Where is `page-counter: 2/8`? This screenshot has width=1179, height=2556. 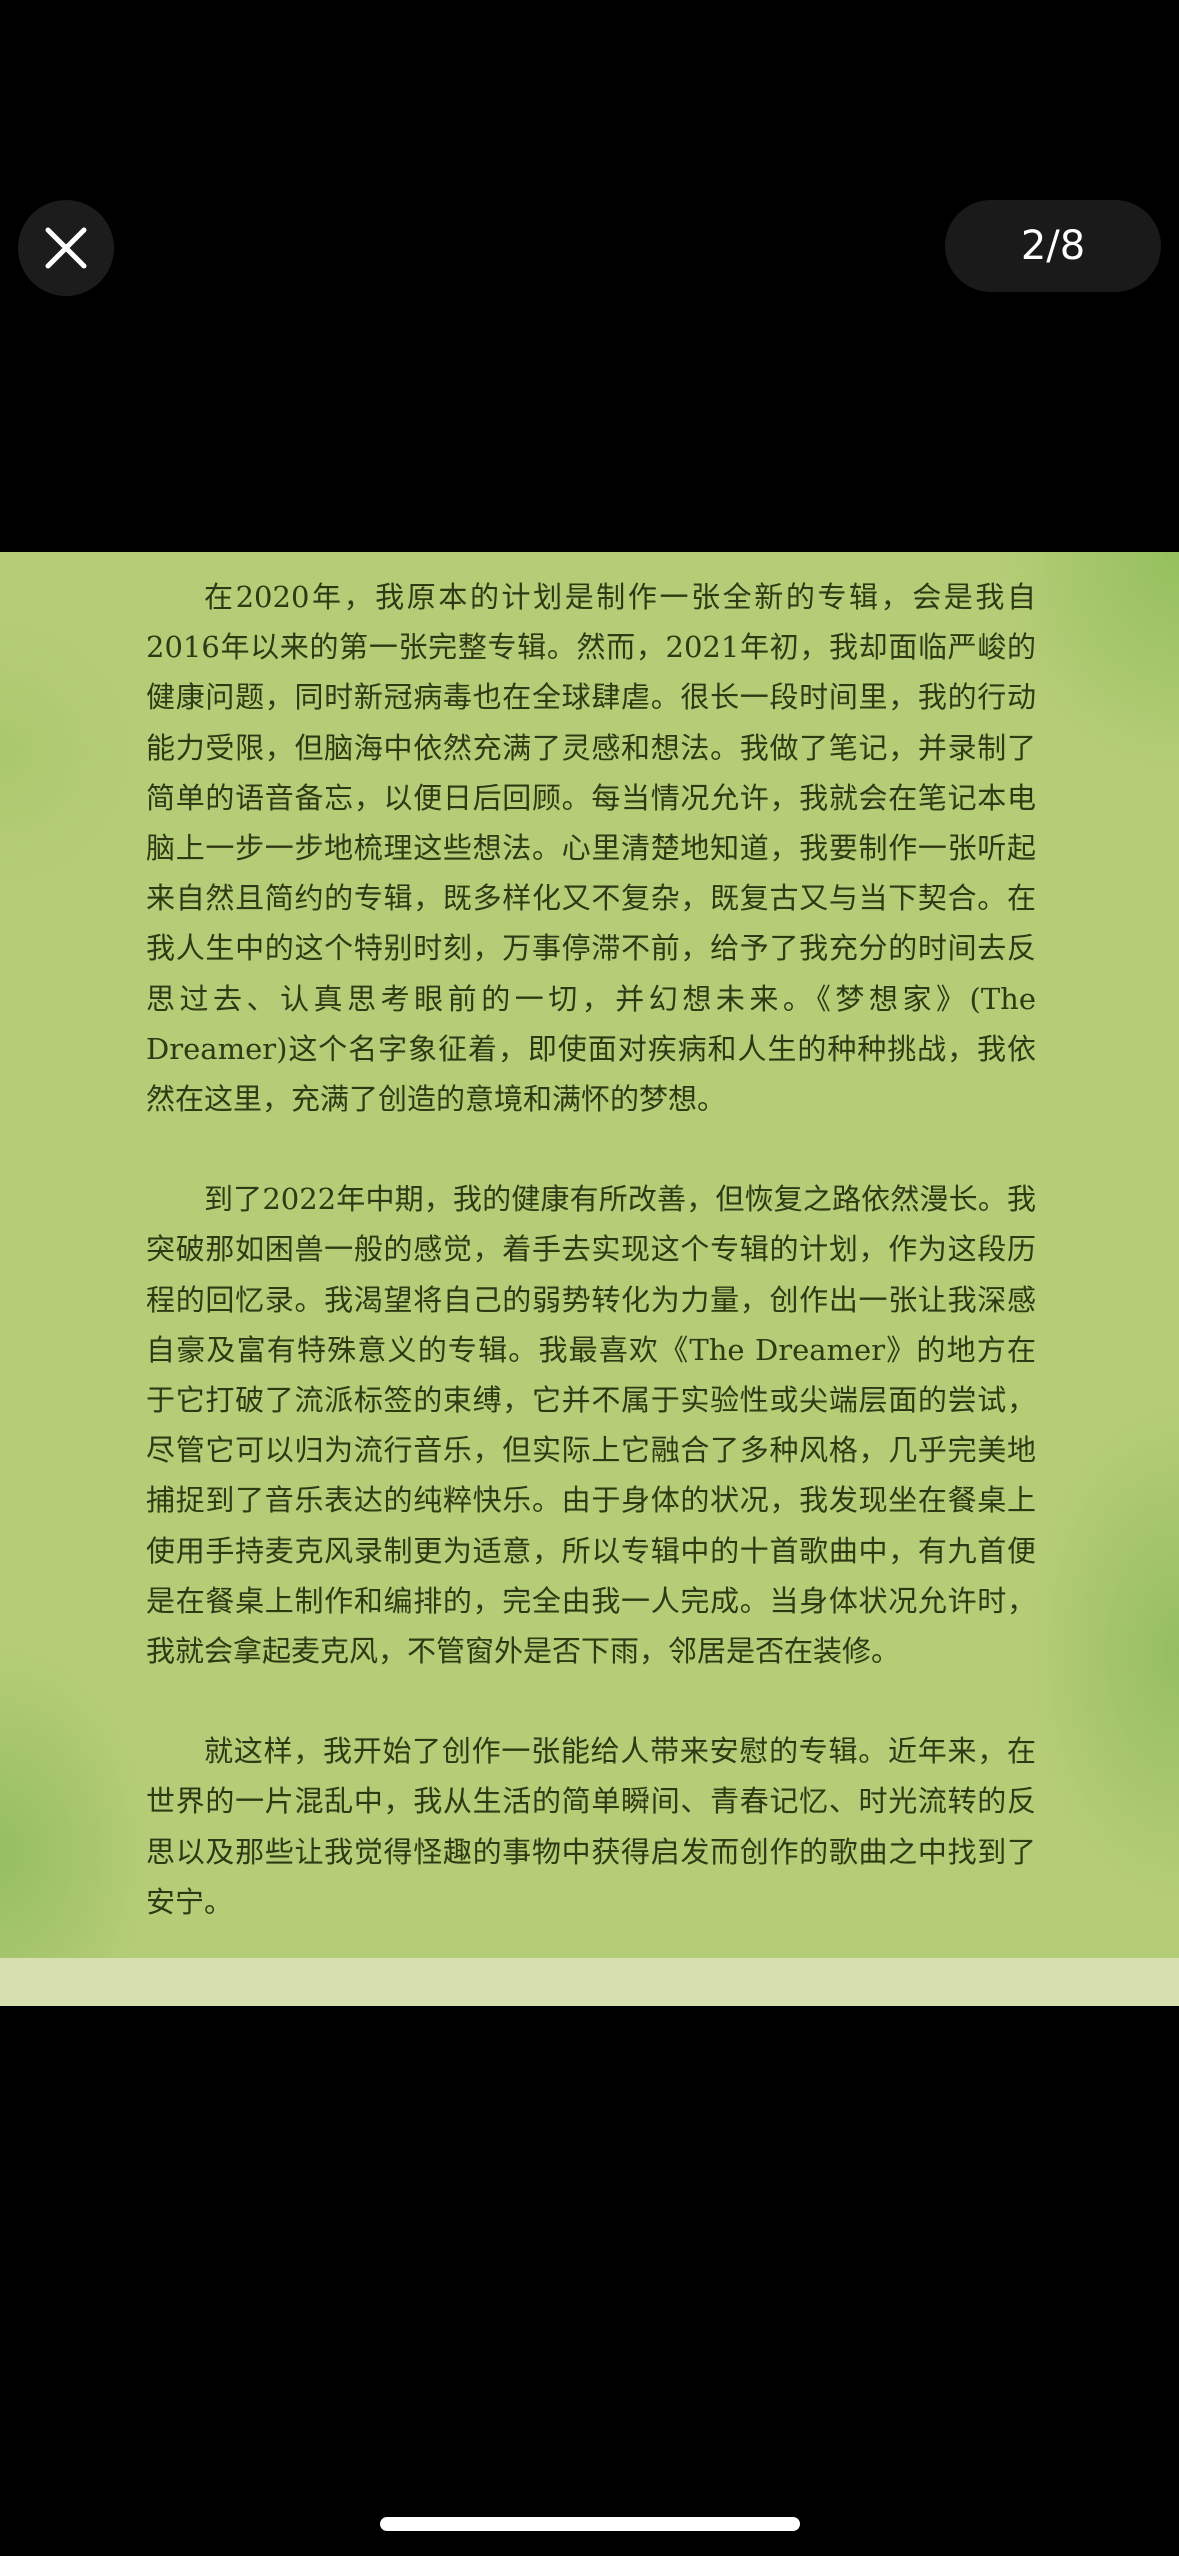 page-counter: 2/8 is located at coordinates (1053, 246).